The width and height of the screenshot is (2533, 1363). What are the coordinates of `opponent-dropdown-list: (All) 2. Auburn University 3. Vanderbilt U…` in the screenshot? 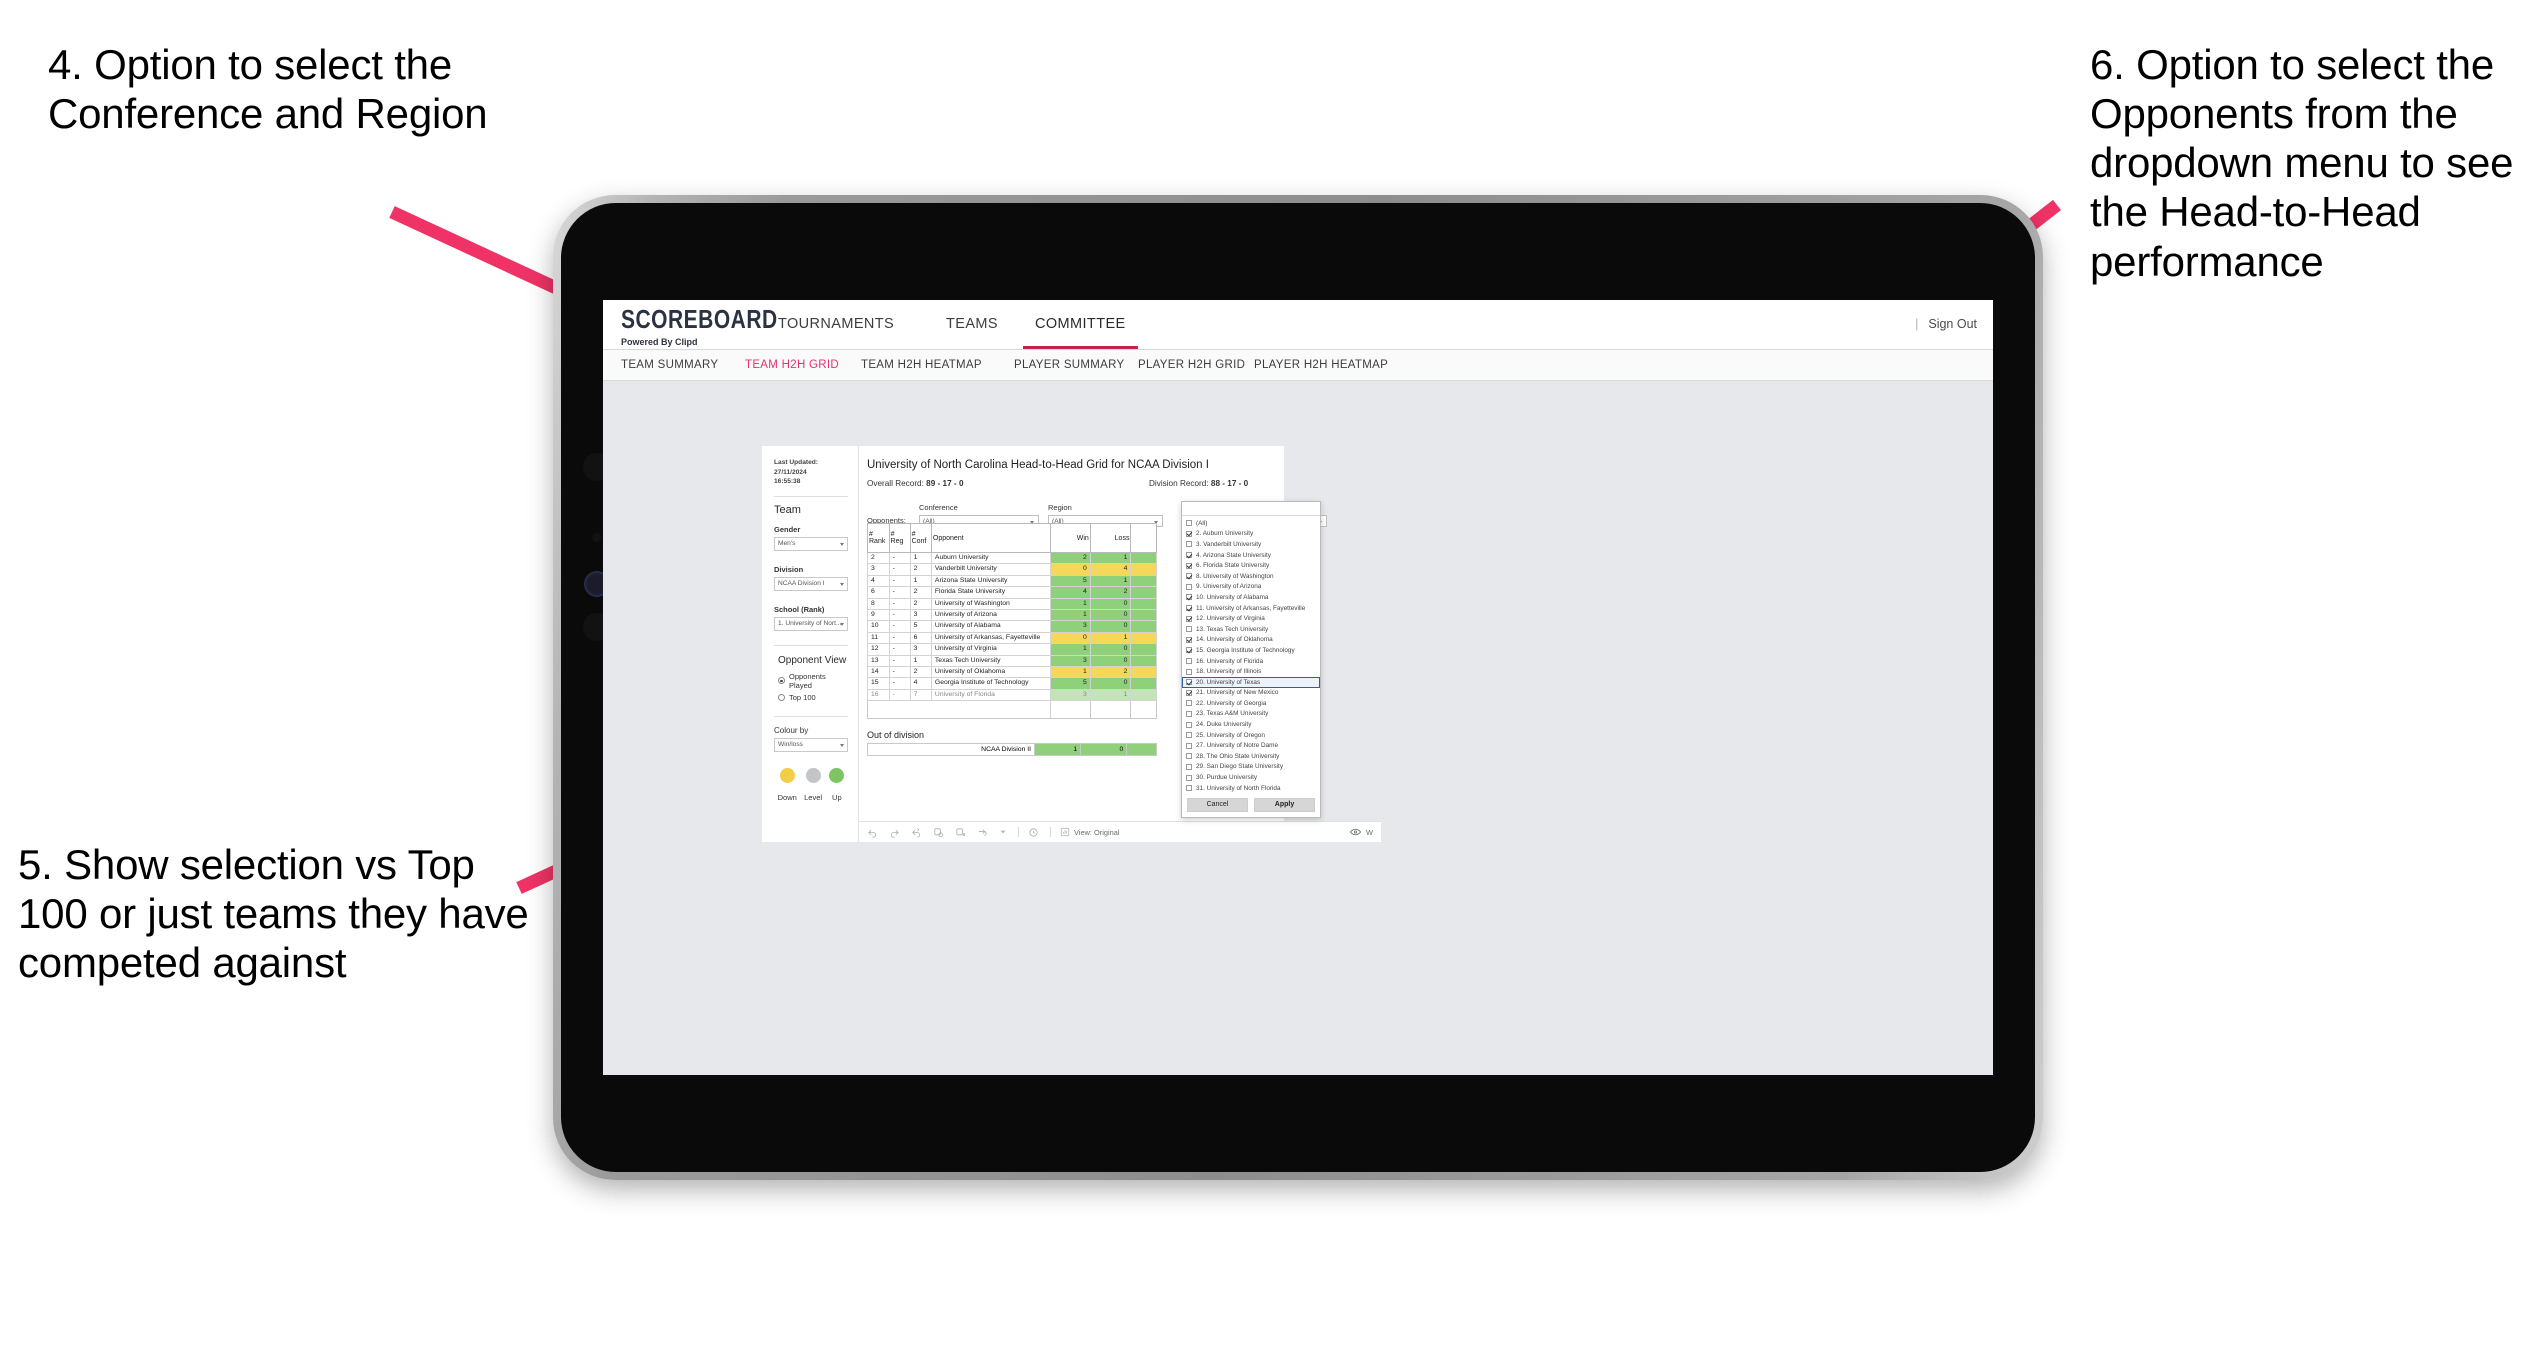 It's located at (1251, 655).